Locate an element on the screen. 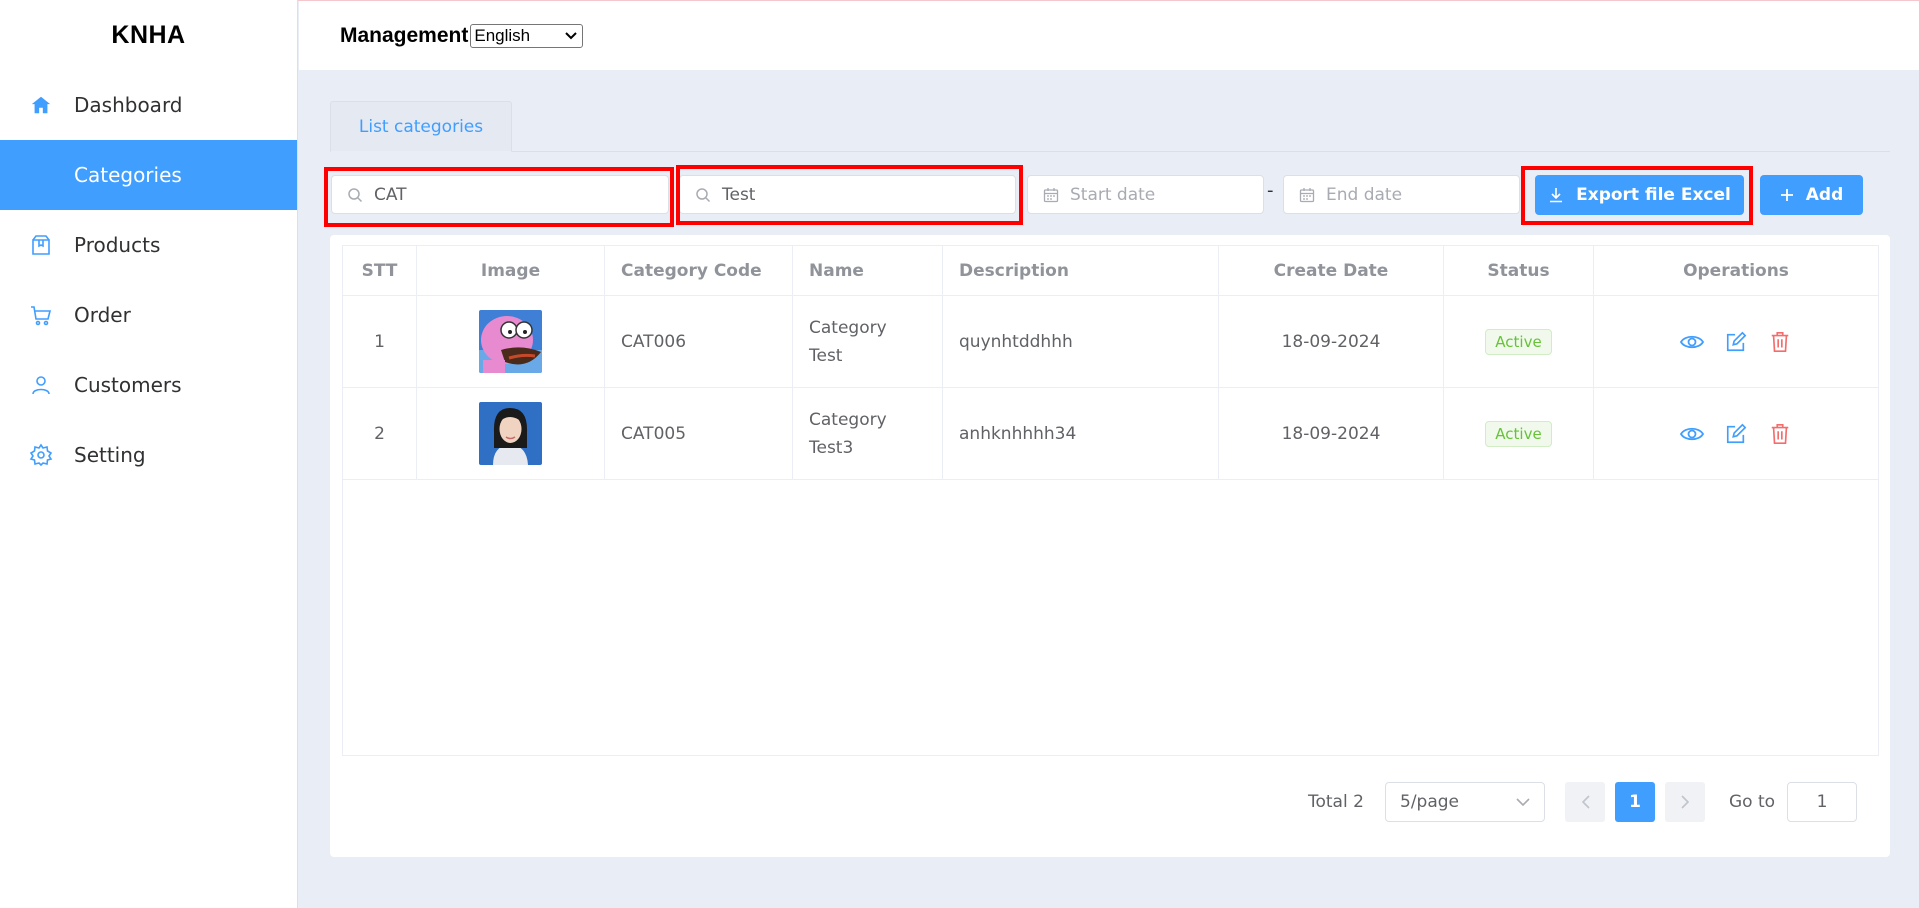  sidebar-item-label: Dashboard is located at coordinates (128, 105).